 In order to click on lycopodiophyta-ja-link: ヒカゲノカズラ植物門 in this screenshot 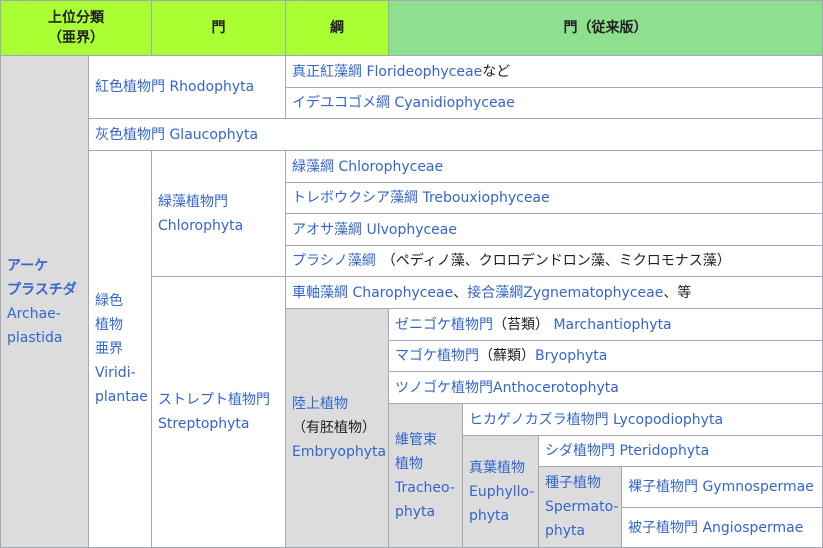, I will do `click(539, 420)`.